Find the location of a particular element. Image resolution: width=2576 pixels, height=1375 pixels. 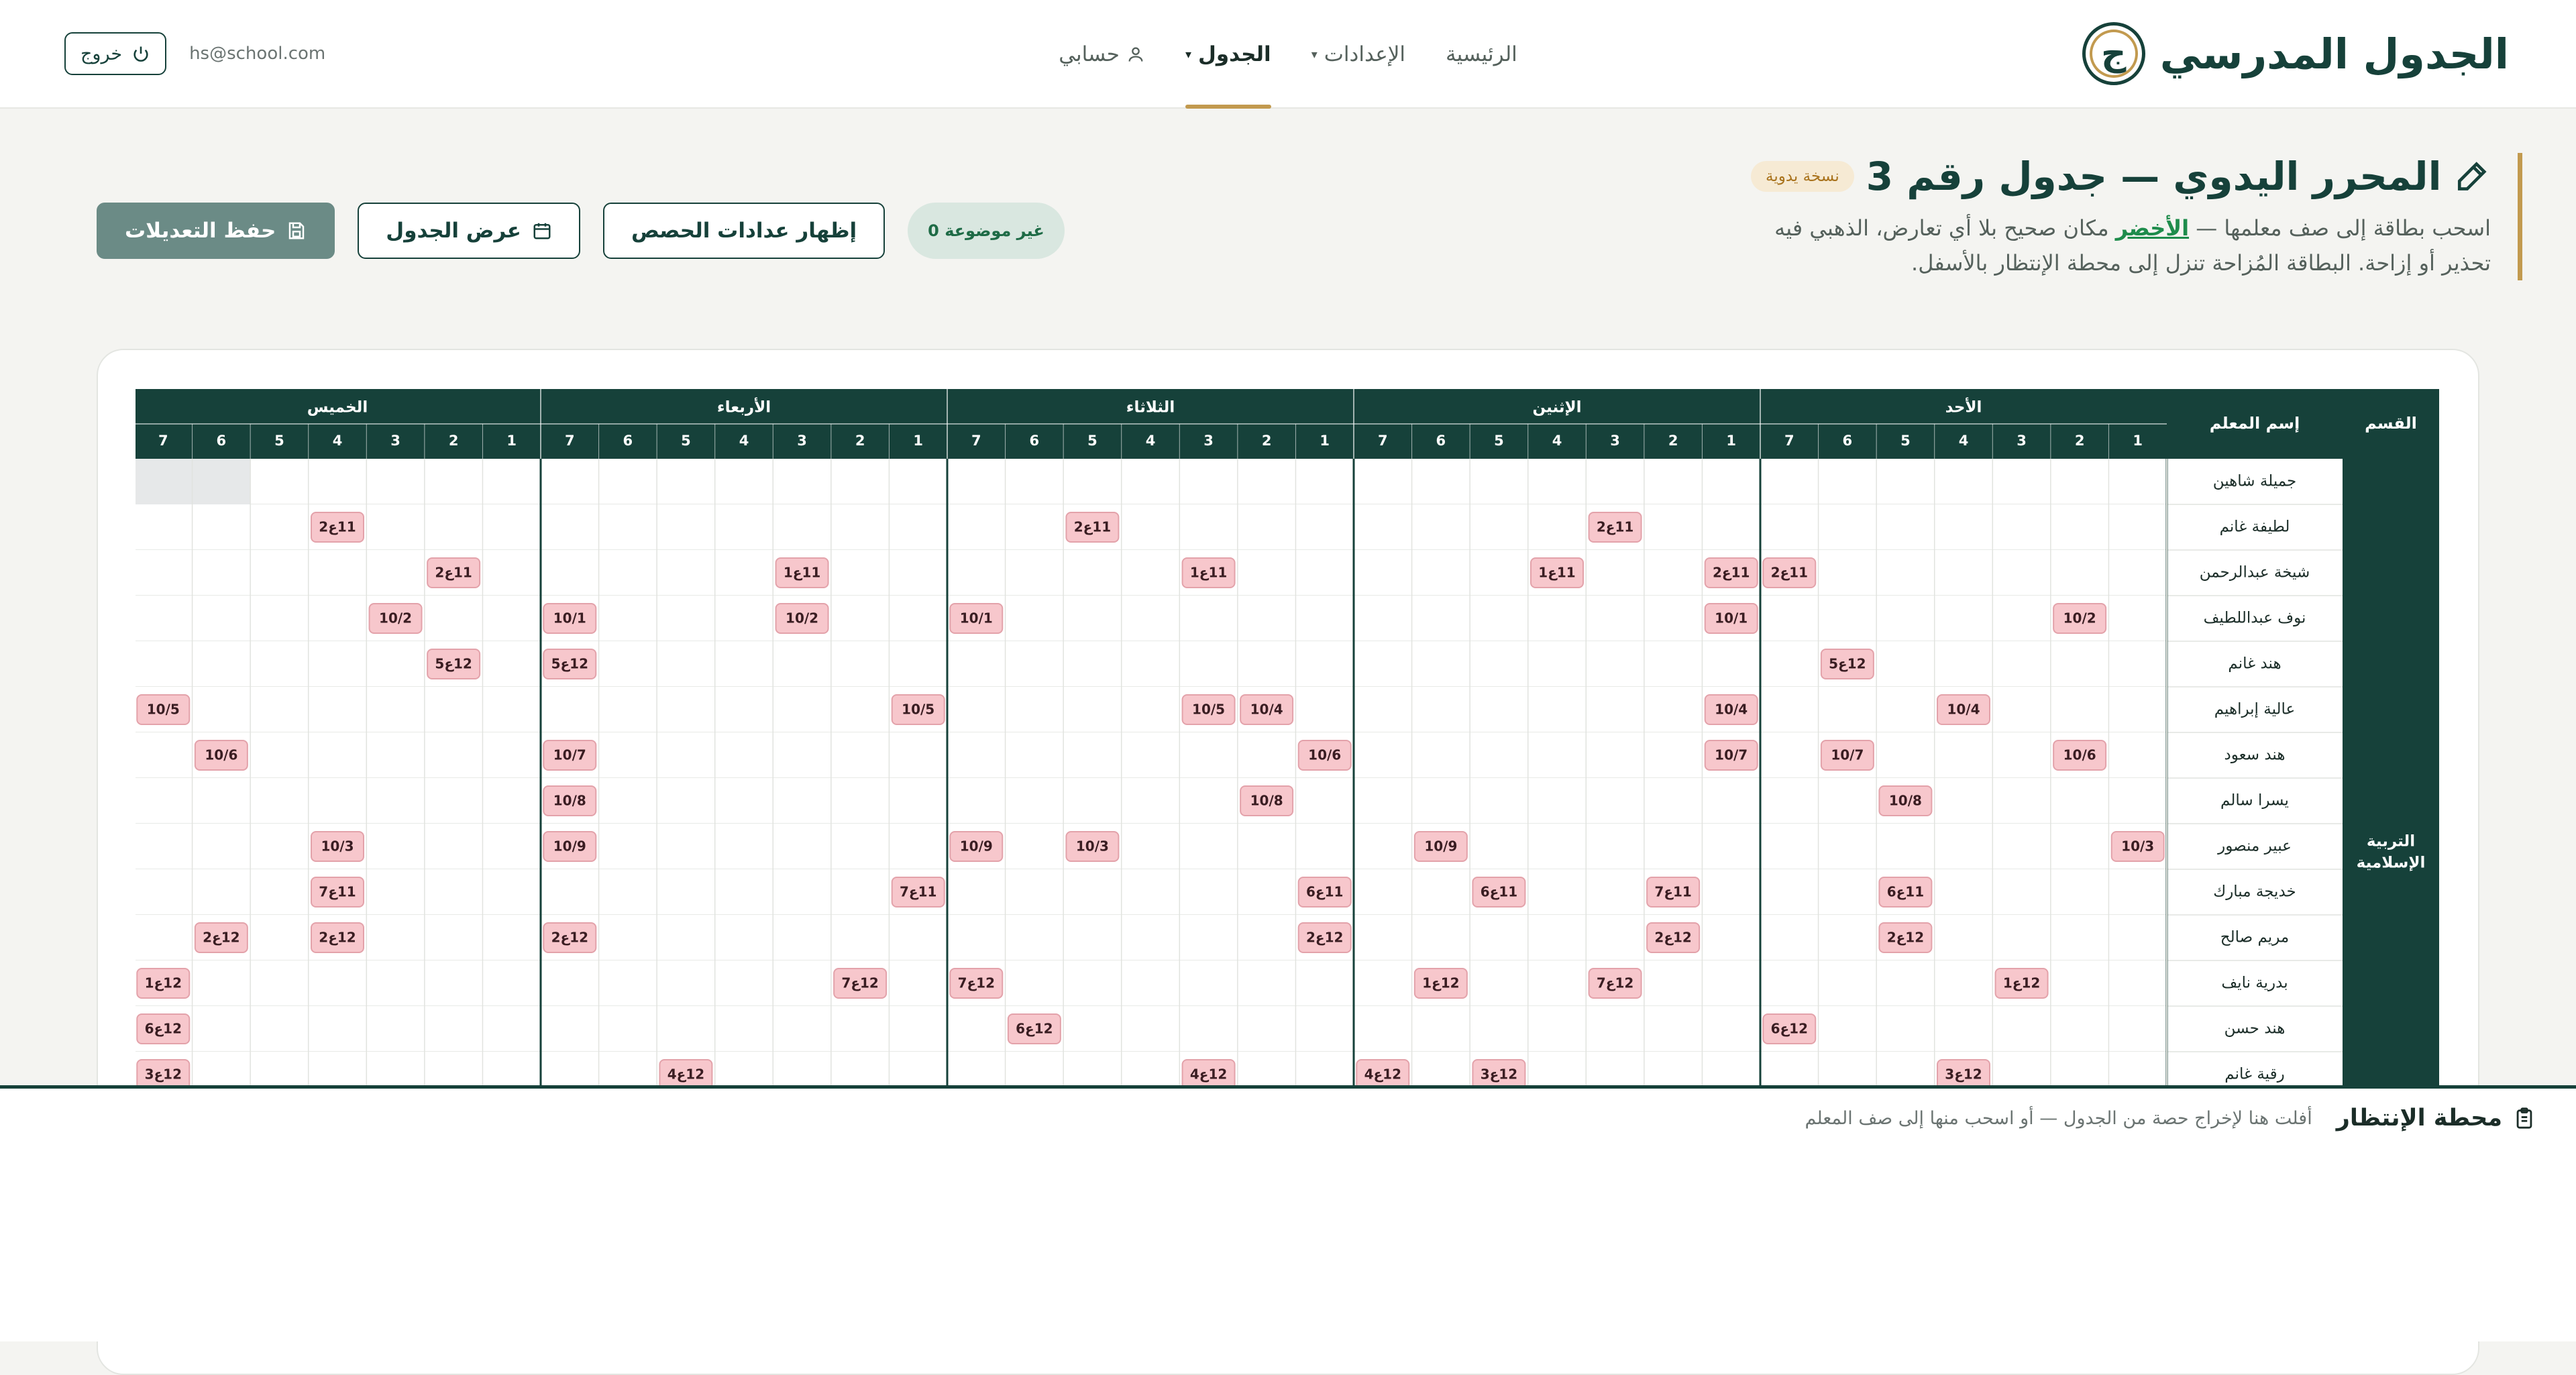

waiting-station-title: محطة الإنتظار is located at coordinates (2419, 1119).